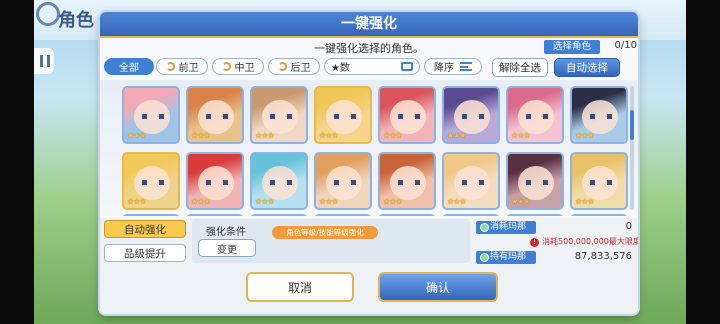 The image size is (720, 324). Describe the element at coordinates (226, 232) in the screenshot. I see `condition-title: 强化条件` at that location.